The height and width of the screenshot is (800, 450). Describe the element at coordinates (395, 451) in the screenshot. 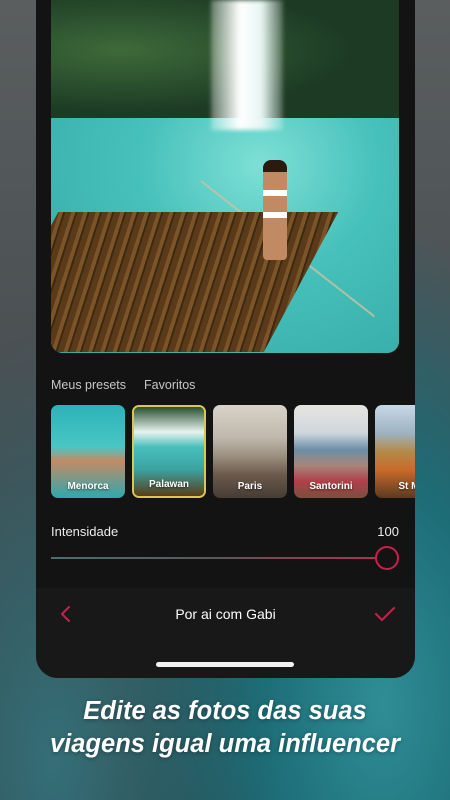

I see `preset-st-moritz: St Mo` at that location.